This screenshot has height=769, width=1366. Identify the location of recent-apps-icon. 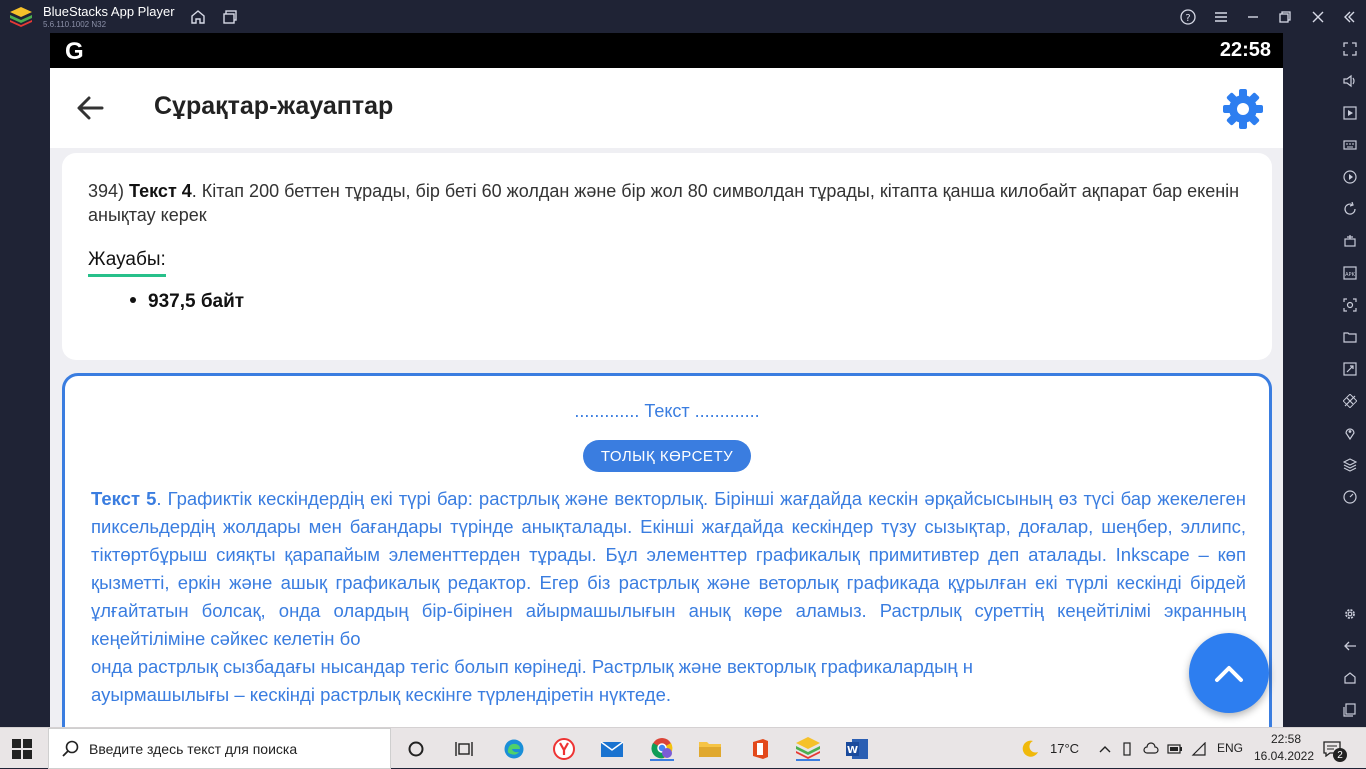
(1349, 709).